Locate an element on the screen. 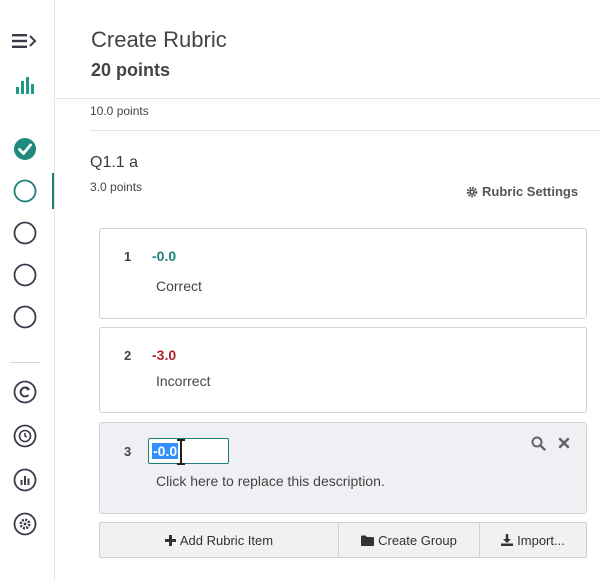 The height and width of the screenshot is (581, 601). rubric-item-points-input: -0.0 is located at coordinates (188, 451).